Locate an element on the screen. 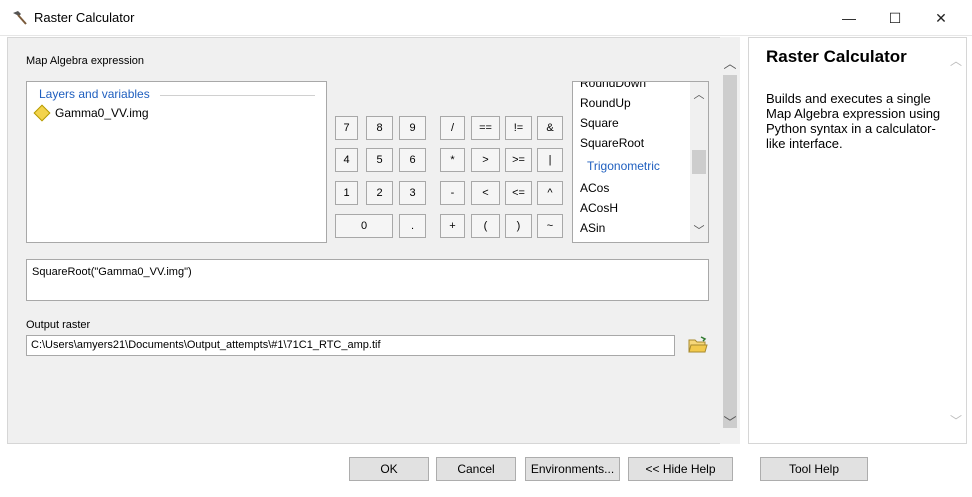  folder-open-icon is located at coordinates (698, 345).